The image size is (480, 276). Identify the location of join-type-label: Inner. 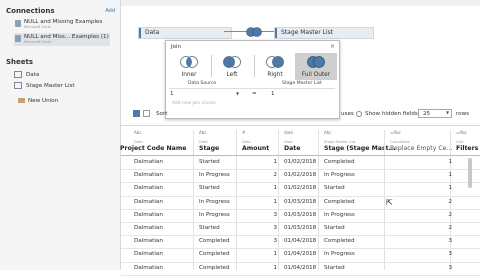
(189, 75).